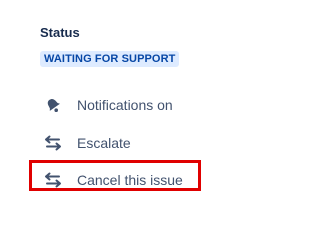 The height and width of the screenshot is (240, 320). What do you see at coordinates (53, 105) in the screenshot?
I see `bell-icon` at bounding box center [53, 105].